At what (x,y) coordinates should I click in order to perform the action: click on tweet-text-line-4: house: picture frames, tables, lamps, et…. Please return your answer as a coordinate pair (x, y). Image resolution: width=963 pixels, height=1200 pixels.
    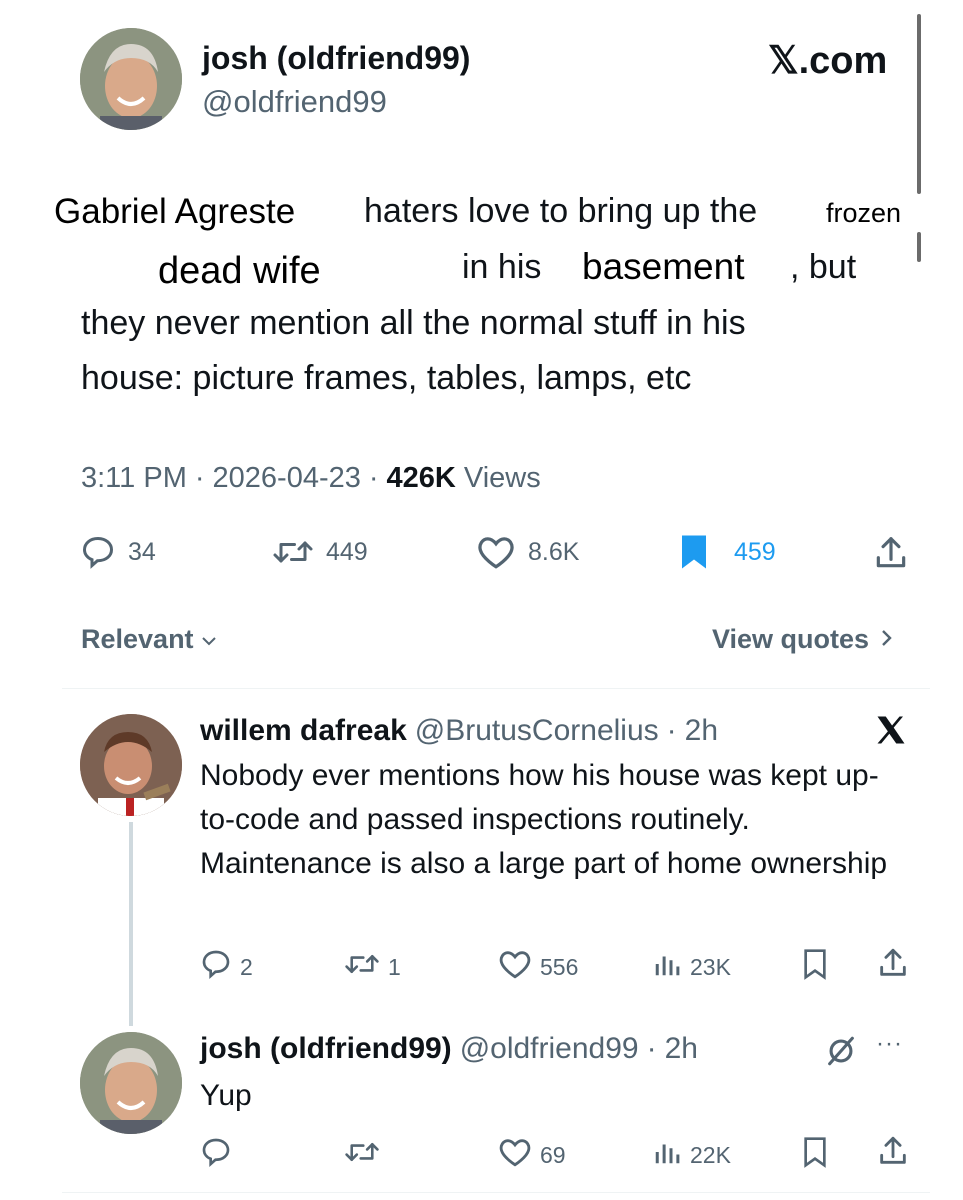
    Looking at the image, I should click on (386, 378).